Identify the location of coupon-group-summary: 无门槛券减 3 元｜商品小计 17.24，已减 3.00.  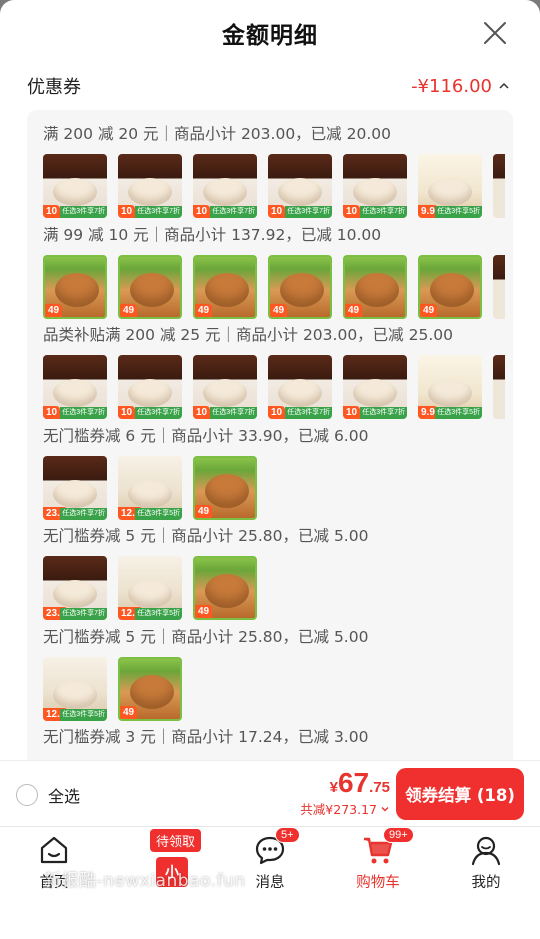
(206, 737).